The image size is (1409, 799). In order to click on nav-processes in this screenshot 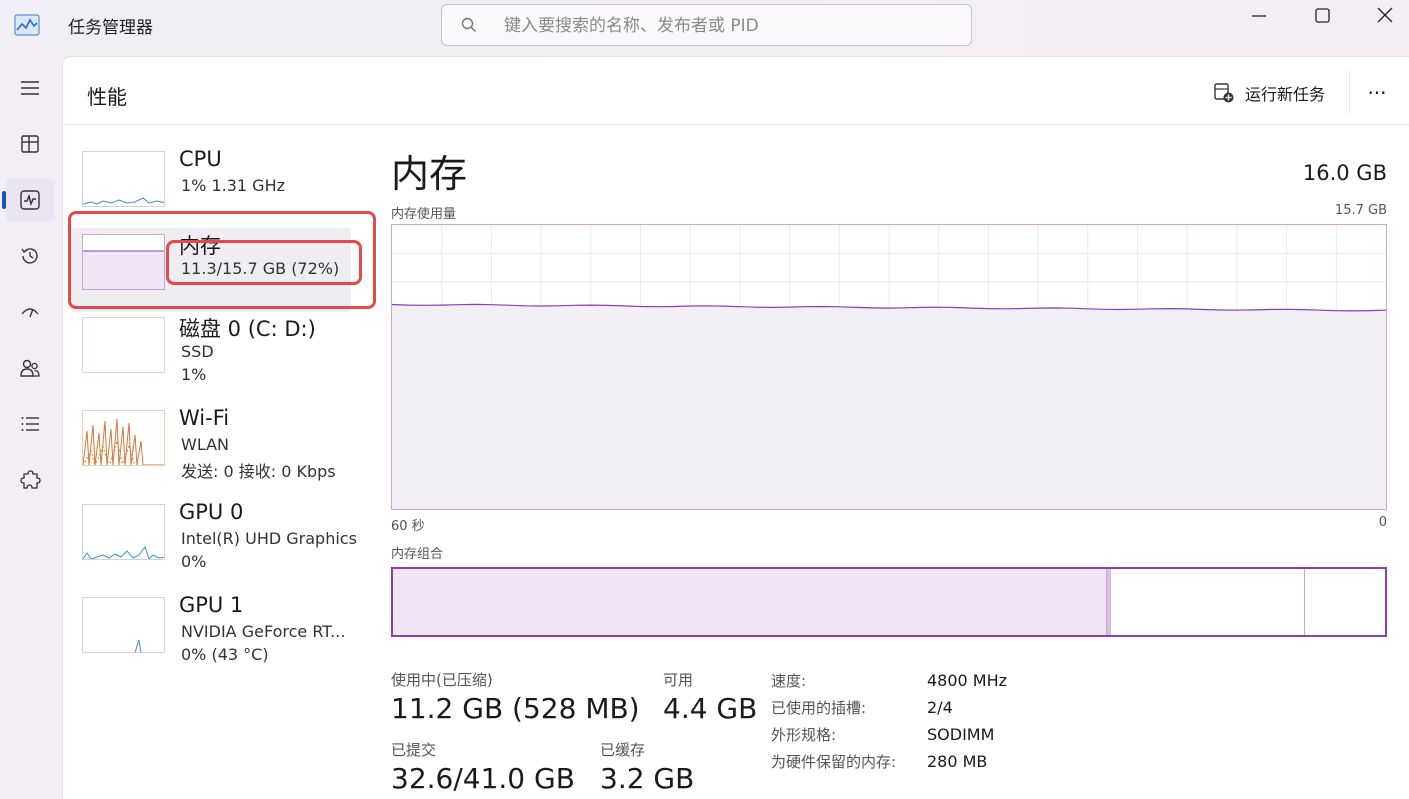, I will do `click(30, 144)`.